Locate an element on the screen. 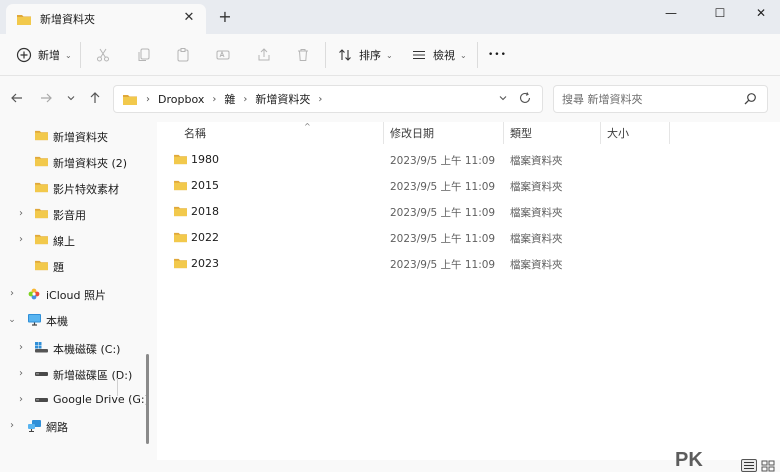 The width and height of the screenshot is (780, 472). sort-icon is located at coordinates (345, 55).